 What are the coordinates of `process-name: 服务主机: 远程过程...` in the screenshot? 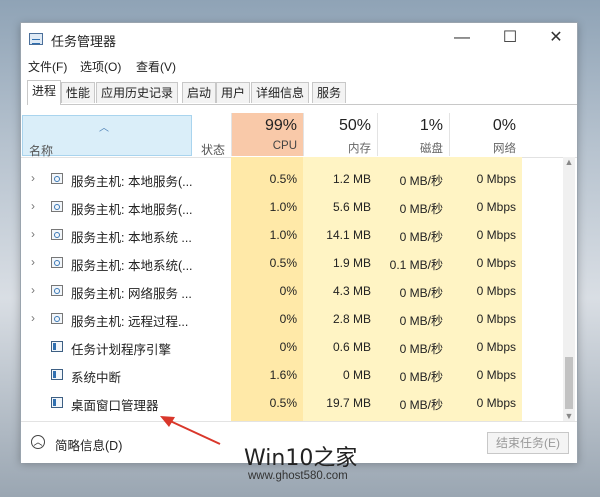 It's located at (130, 322).